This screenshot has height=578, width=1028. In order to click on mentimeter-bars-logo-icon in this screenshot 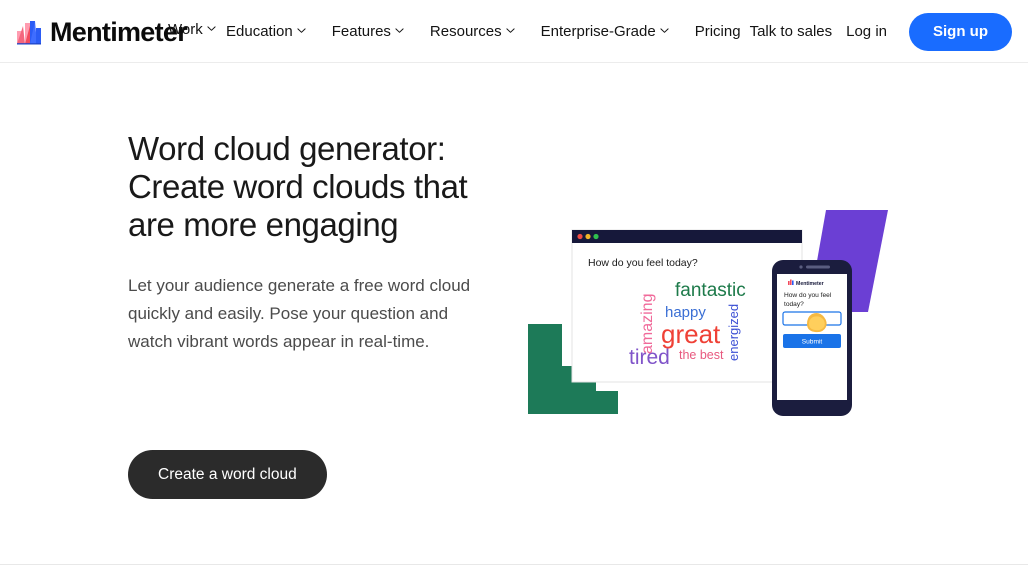, I will do `click(29, 32)`.